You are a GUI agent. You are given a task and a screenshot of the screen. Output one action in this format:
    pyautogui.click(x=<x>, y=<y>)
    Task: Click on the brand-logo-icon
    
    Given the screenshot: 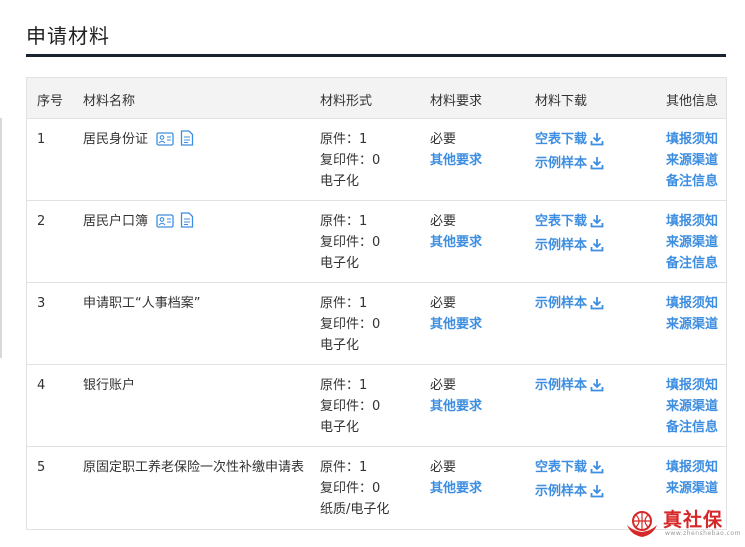 What is the action you would take?
    pyautogui.click(x=642, y=524)
    